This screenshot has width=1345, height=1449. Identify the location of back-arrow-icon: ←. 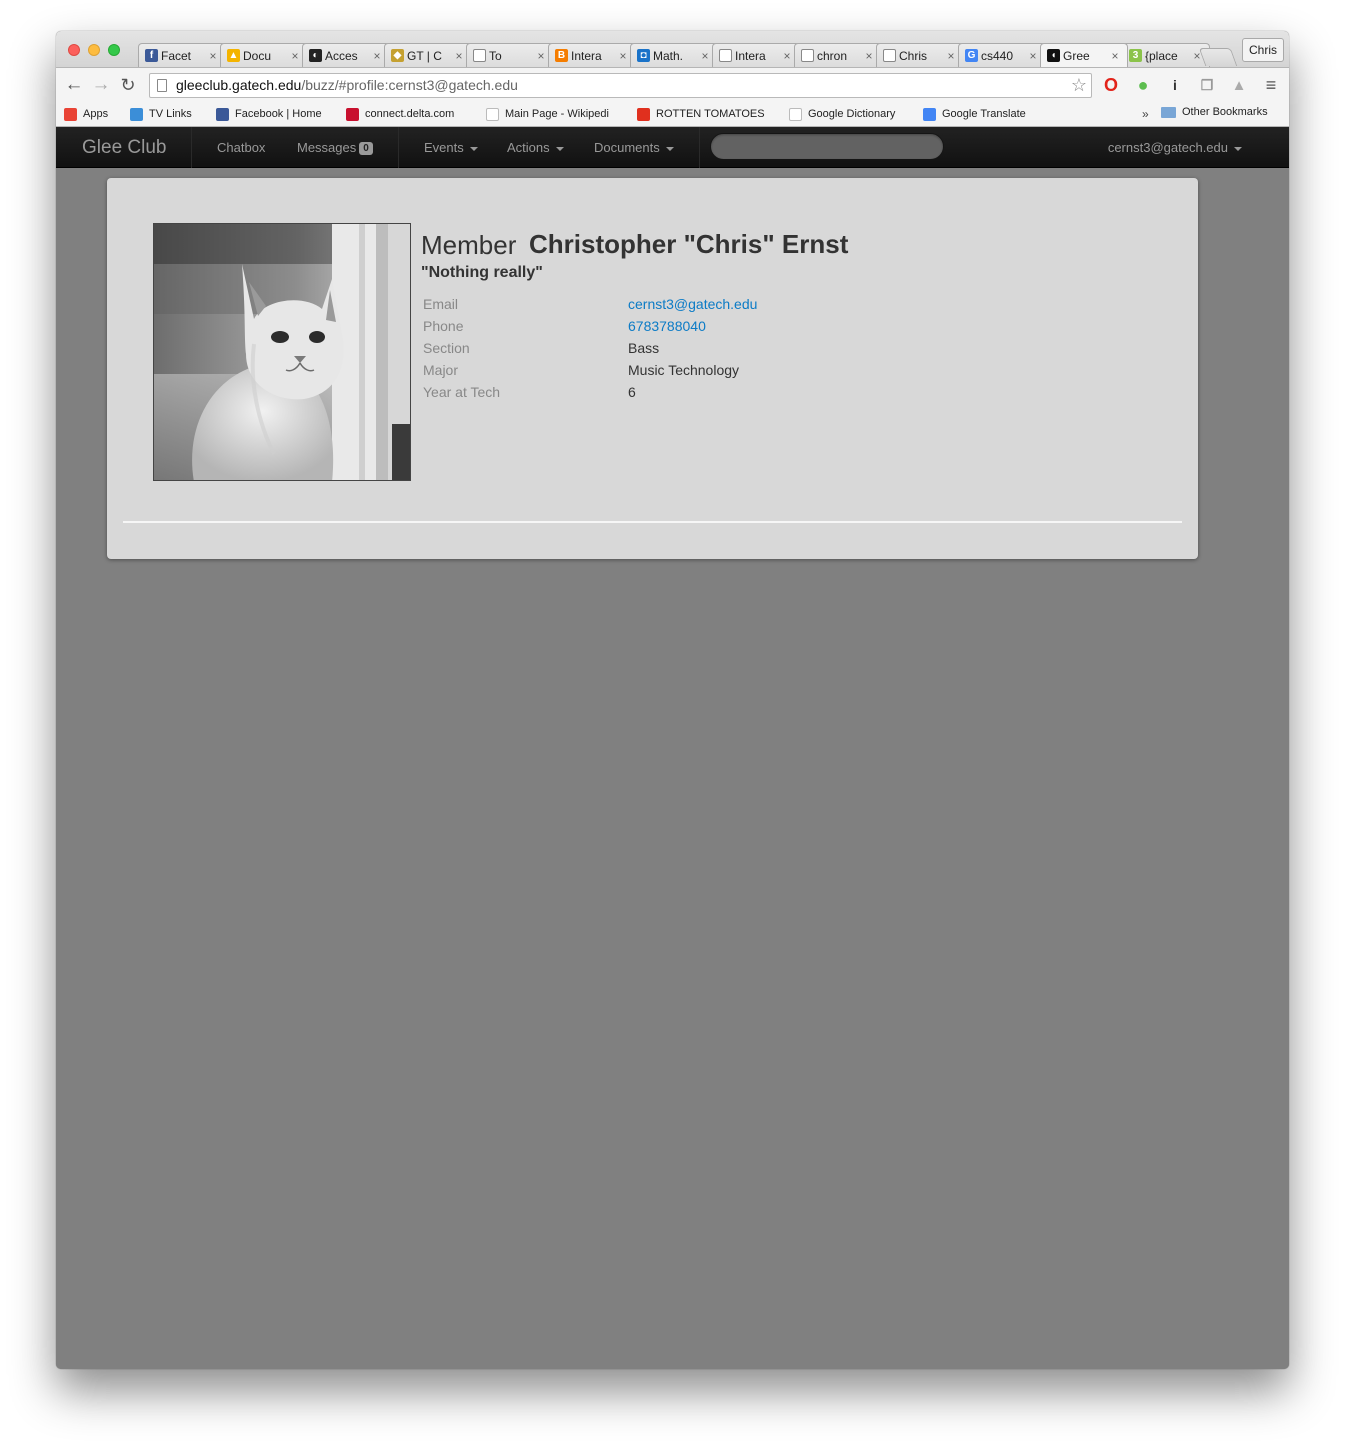
(74, 85).